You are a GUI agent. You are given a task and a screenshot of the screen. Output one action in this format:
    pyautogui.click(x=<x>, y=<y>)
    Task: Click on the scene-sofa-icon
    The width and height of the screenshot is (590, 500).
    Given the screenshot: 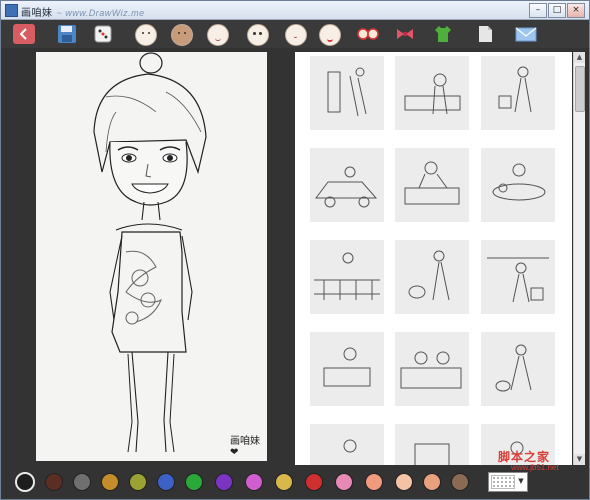 What is the action you would take?
    pyautogui.click(x=432, y=183)
    